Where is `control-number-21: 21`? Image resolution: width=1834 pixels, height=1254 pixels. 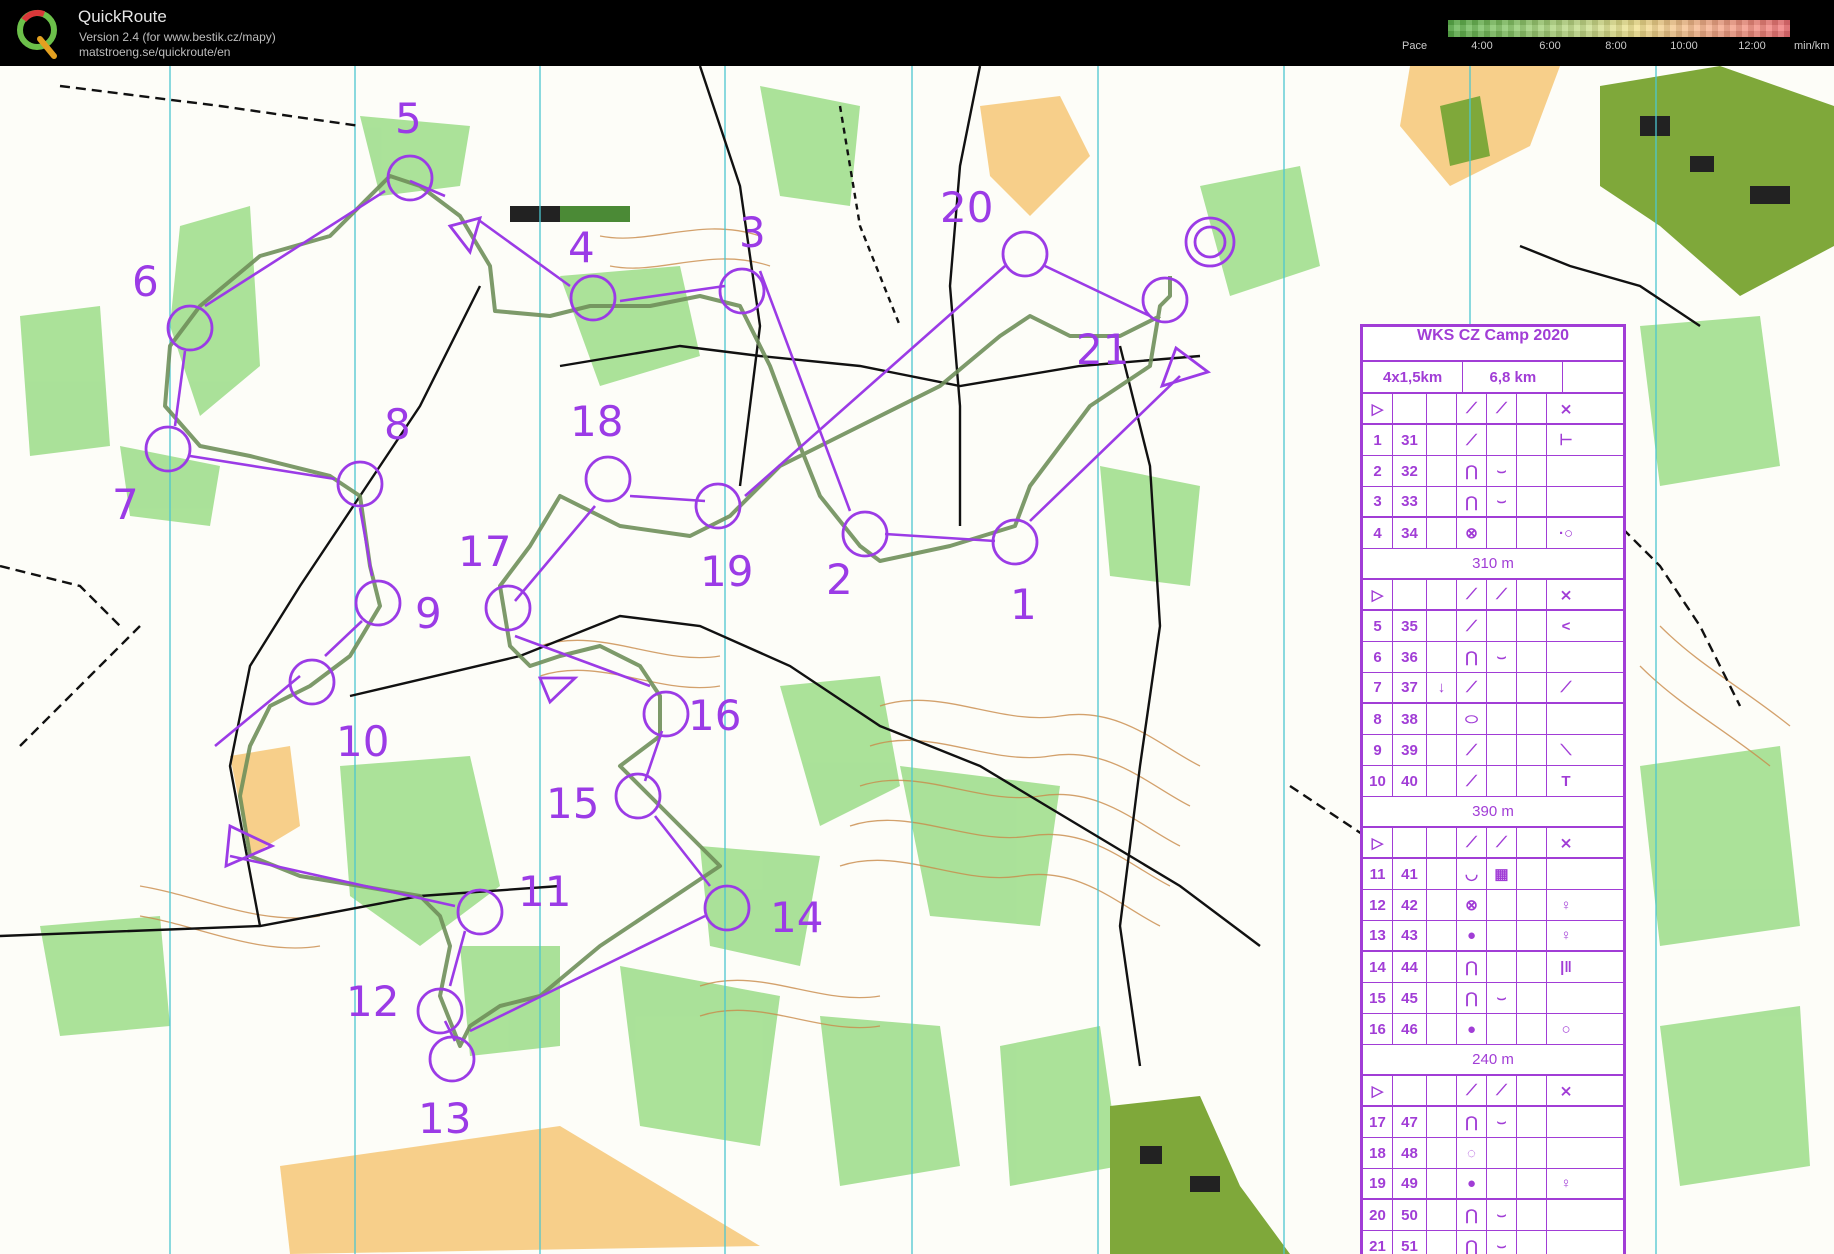
control-number-21: 21 is located at coordinates (1102, 349).